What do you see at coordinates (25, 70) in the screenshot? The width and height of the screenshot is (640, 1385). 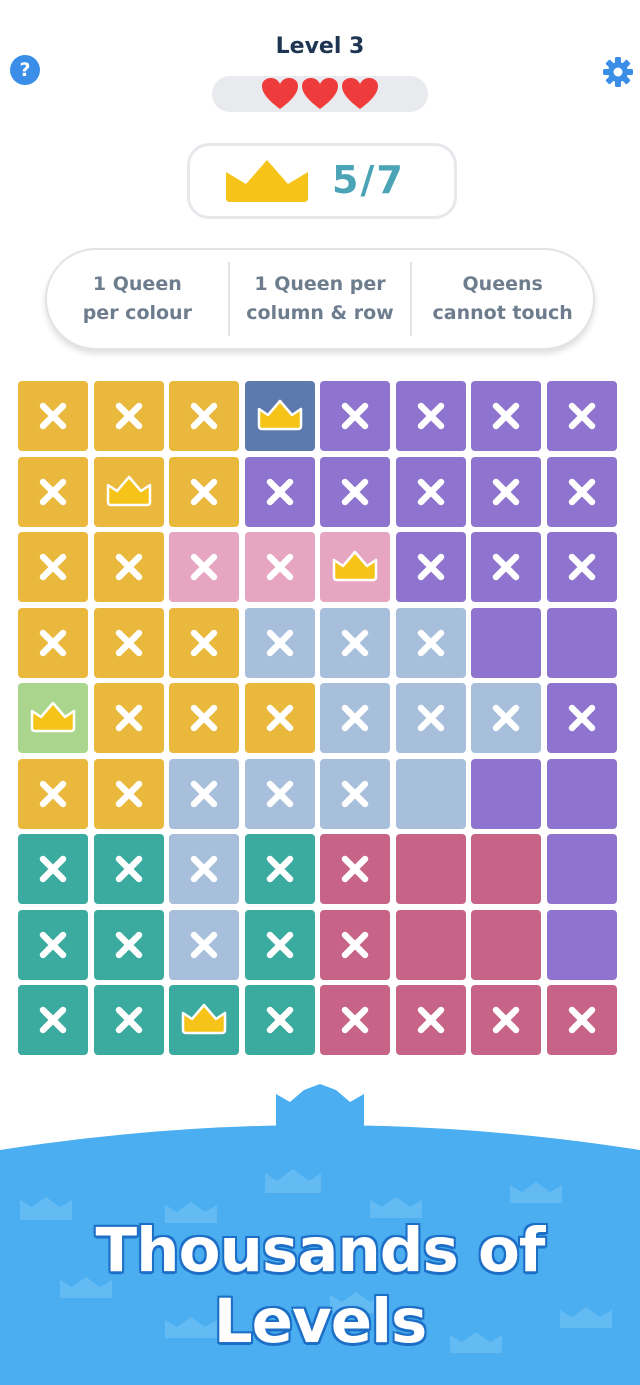 I see `help-button: ?` at bounding box center [25, 70].